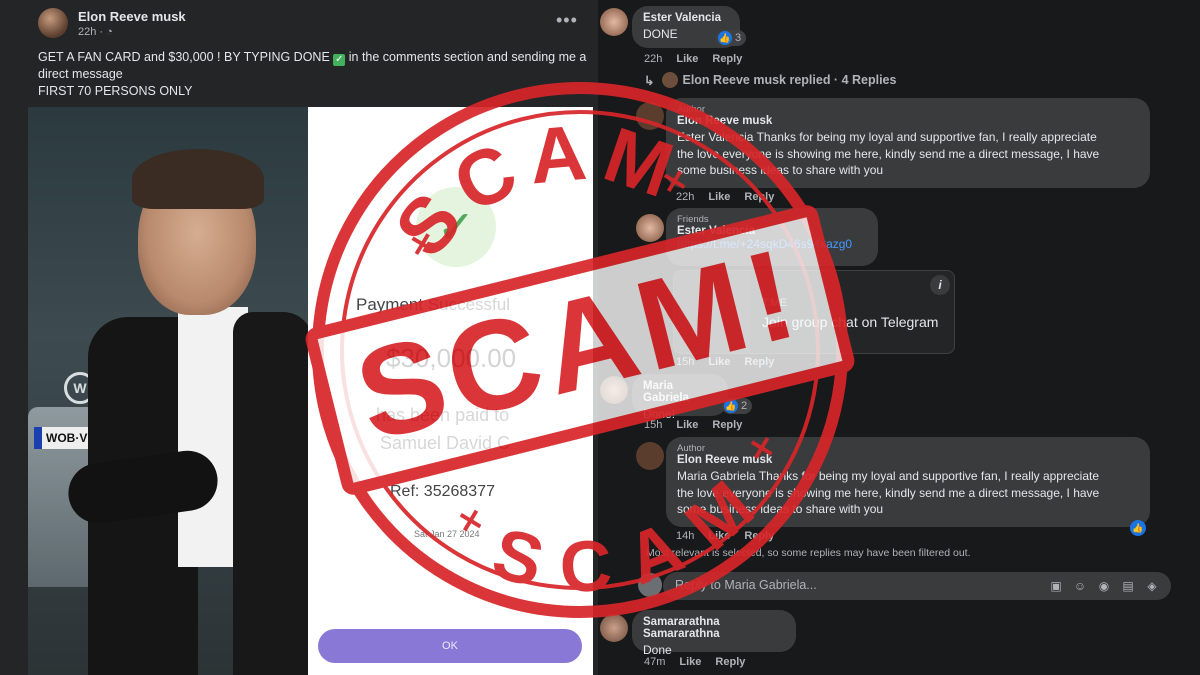 The width and height of the screenshot is (1200, 675). Describe the element at coordinates (850, 322) in the screenshot. I see `link-title: Join group chat on Telegram` at that location.